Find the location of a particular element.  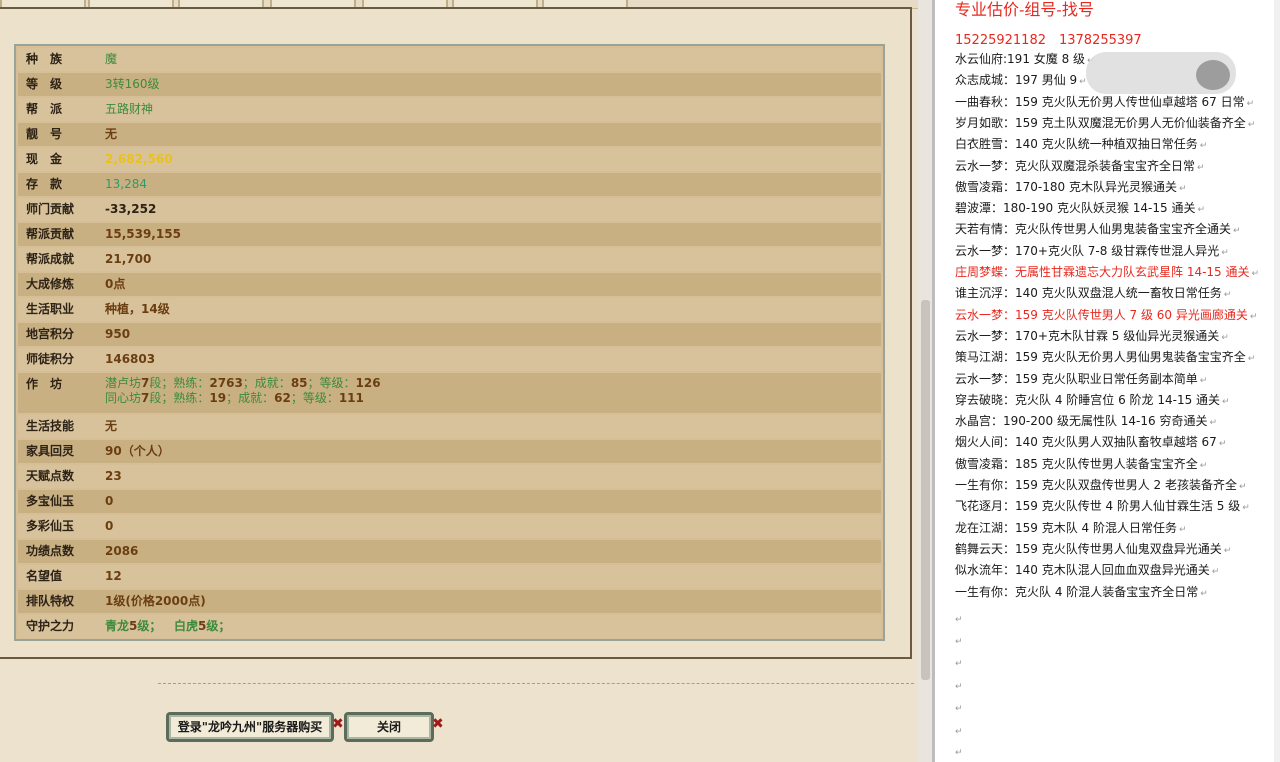

doc-line: 一曲春秋：159 克火队无价男人传世仙卓越塔 67 日常 ↵ is located at coordinates (1104, 102).